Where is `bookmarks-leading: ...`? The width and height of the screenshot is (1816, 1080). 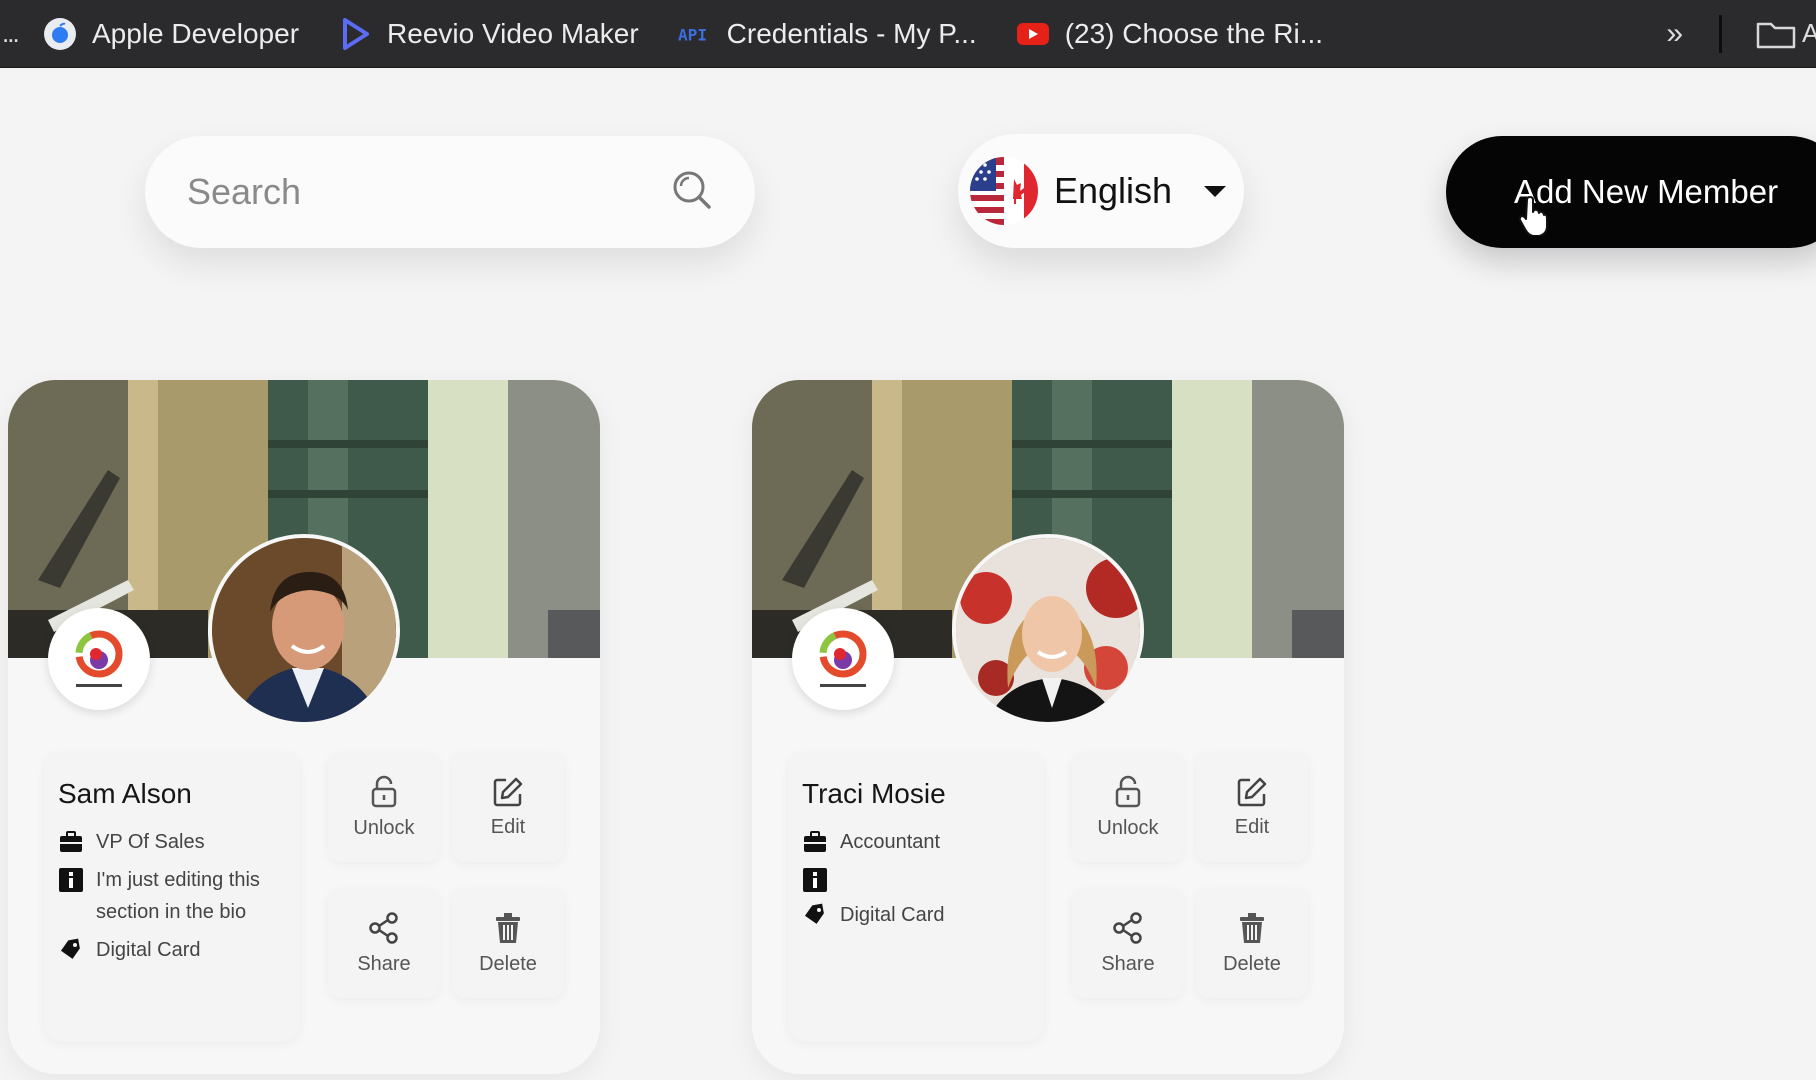
bookmarks-leading: ... is located at coordinates (22, 33).